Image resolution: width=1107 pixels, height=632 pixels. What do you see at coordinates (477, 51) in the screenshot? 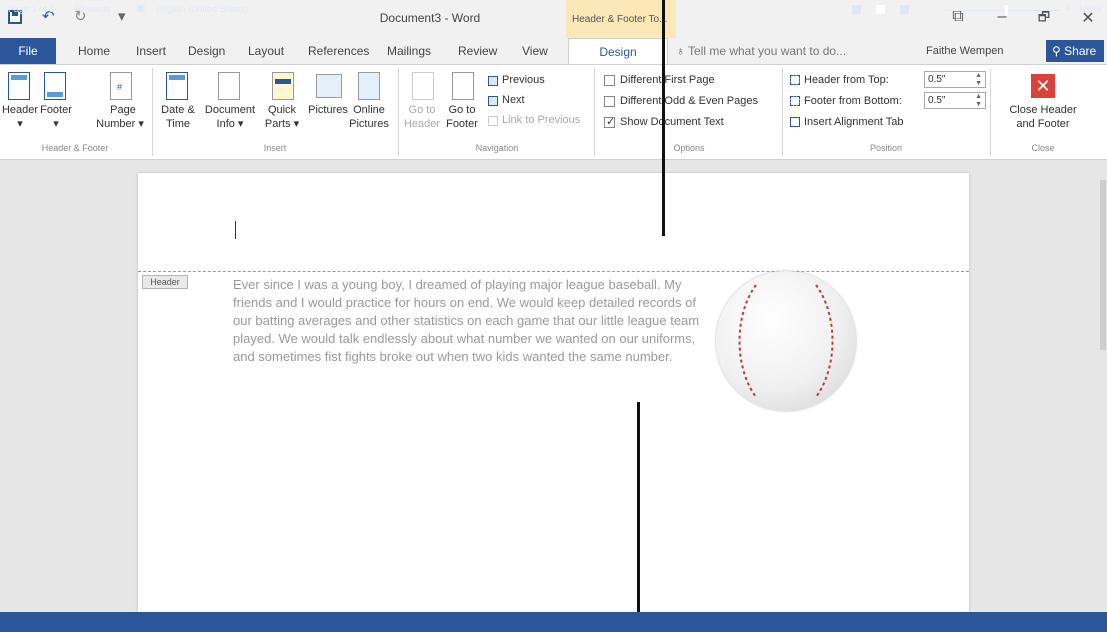
I see `tab-review: Review` at bounding box center [477, 51].